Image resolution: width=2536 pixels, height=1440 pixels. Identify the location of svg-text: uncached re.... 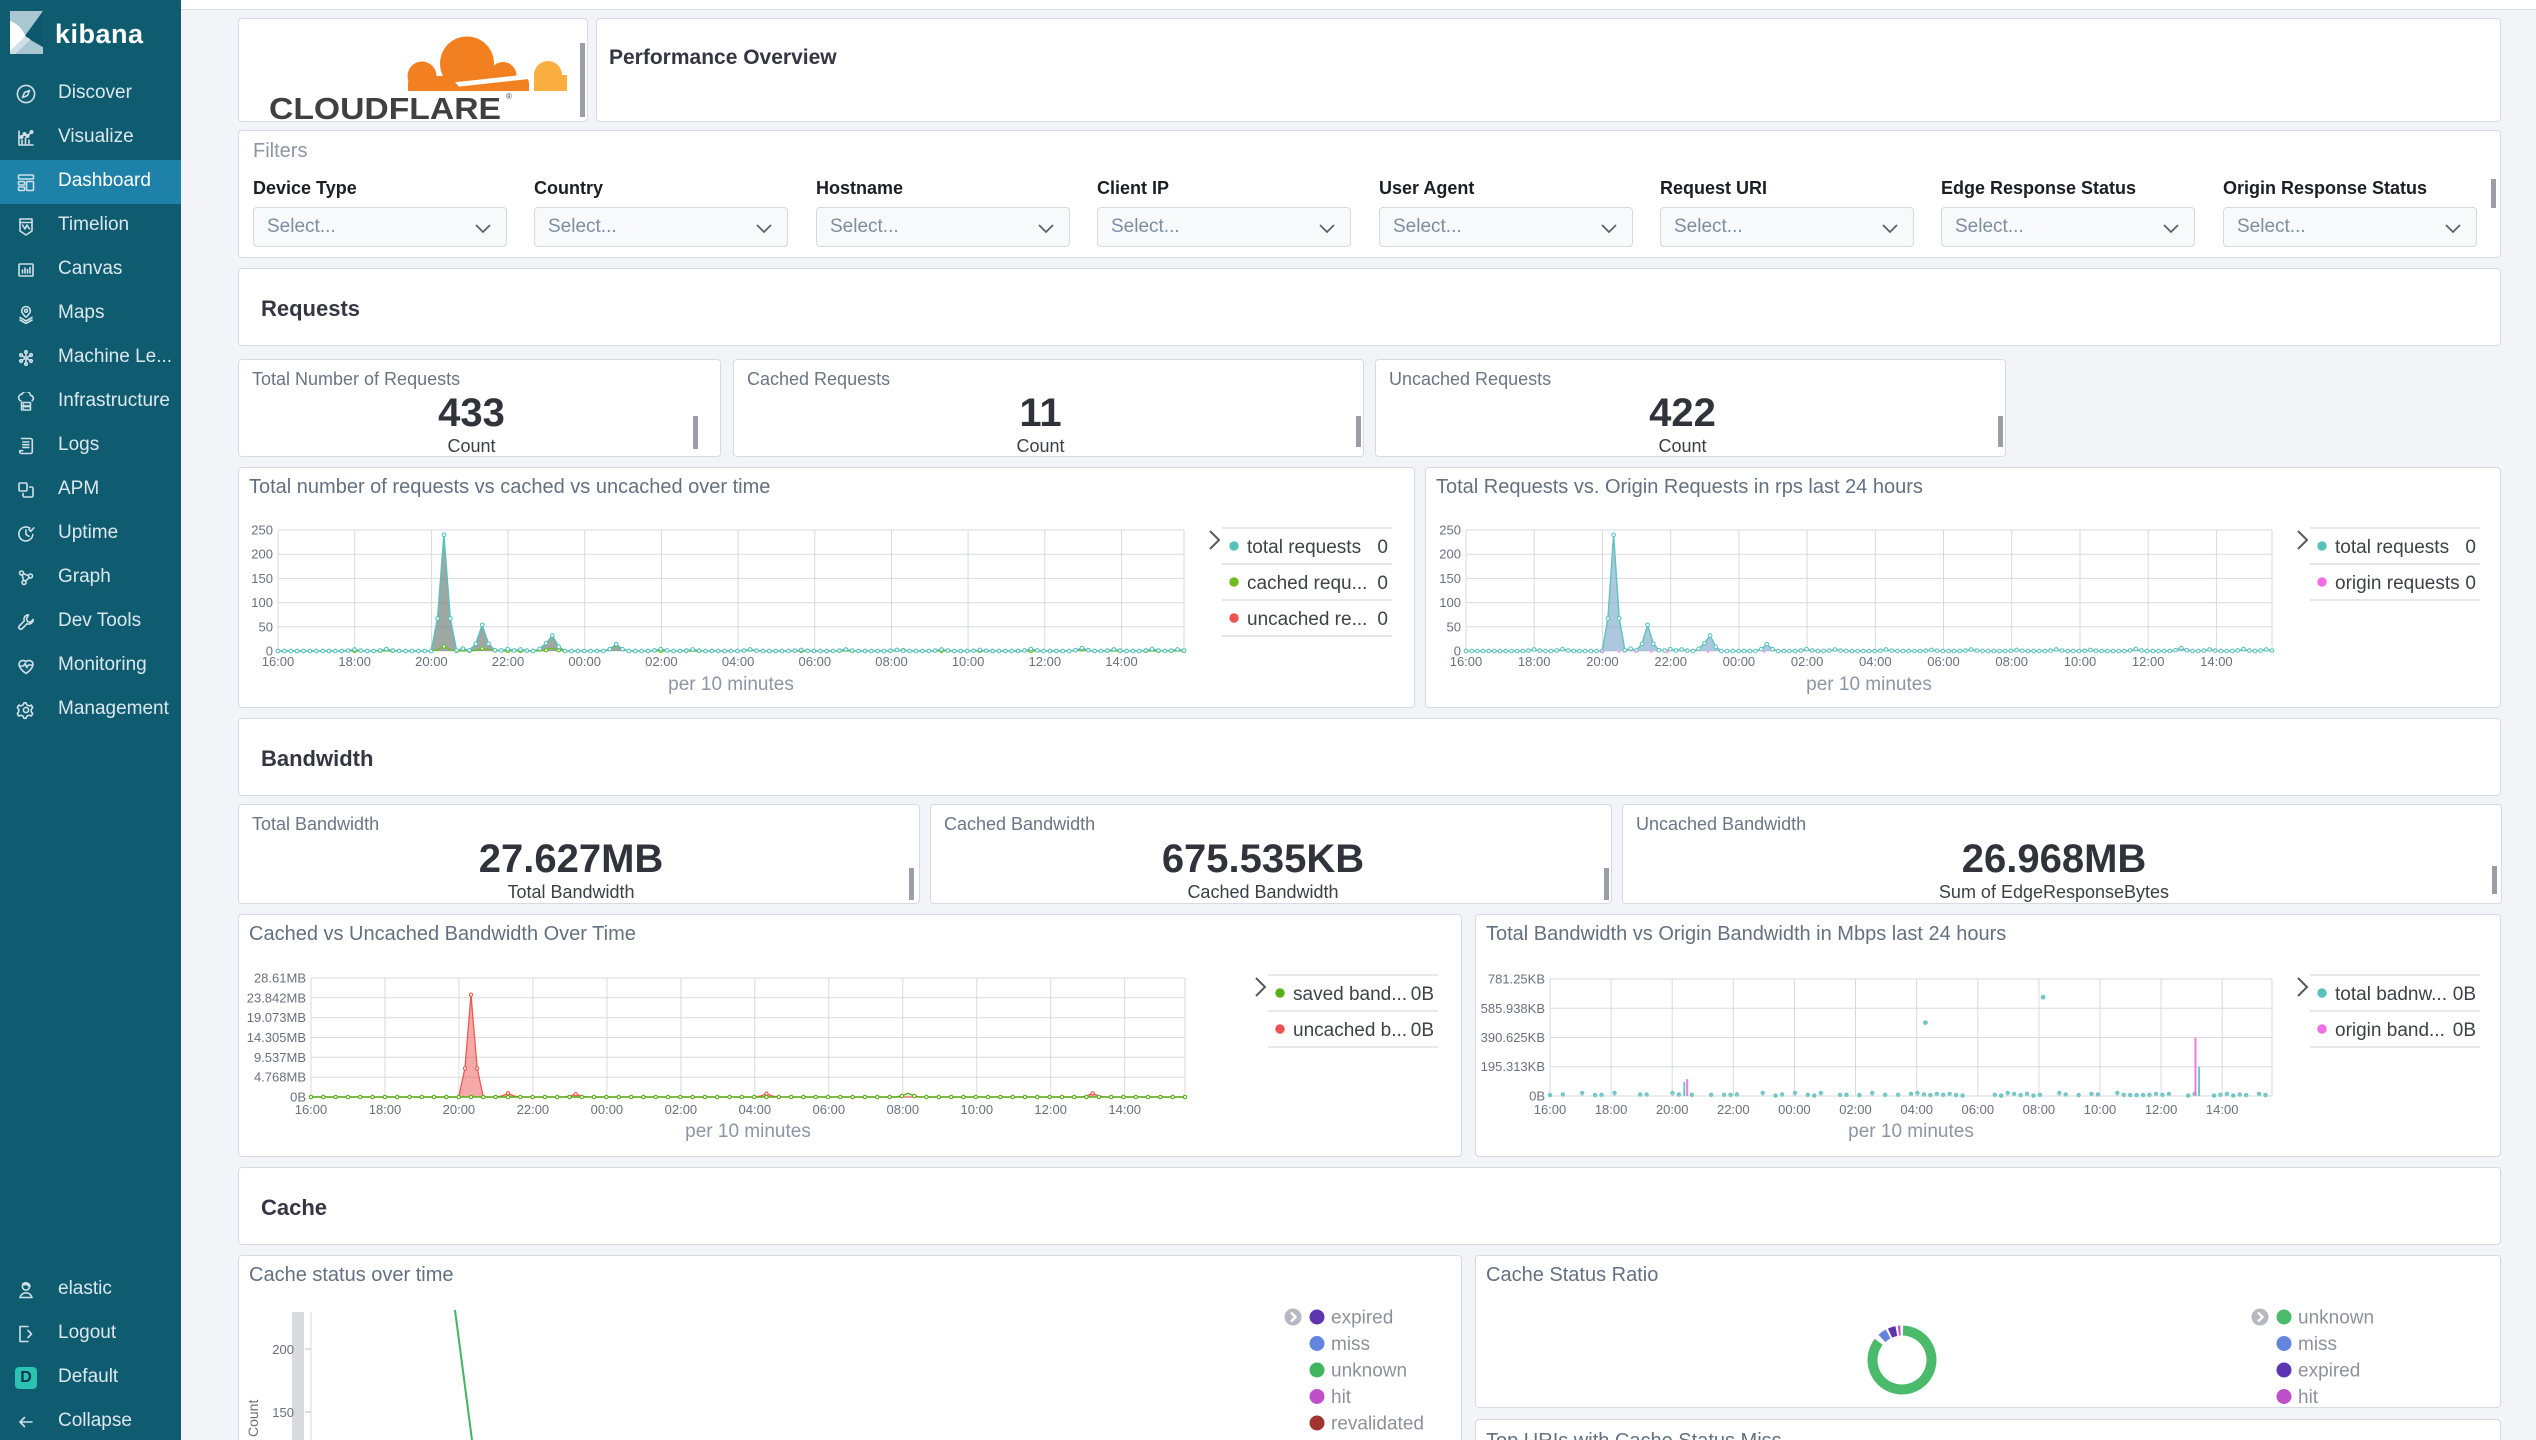
(1307, 619).